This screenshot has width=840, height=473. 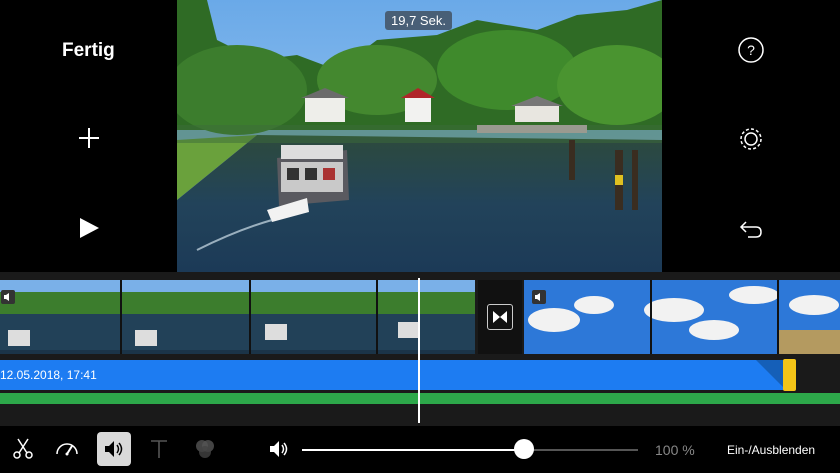 I want to click on duration-badge: 19,7 Sek., so click(x=418, y=20).